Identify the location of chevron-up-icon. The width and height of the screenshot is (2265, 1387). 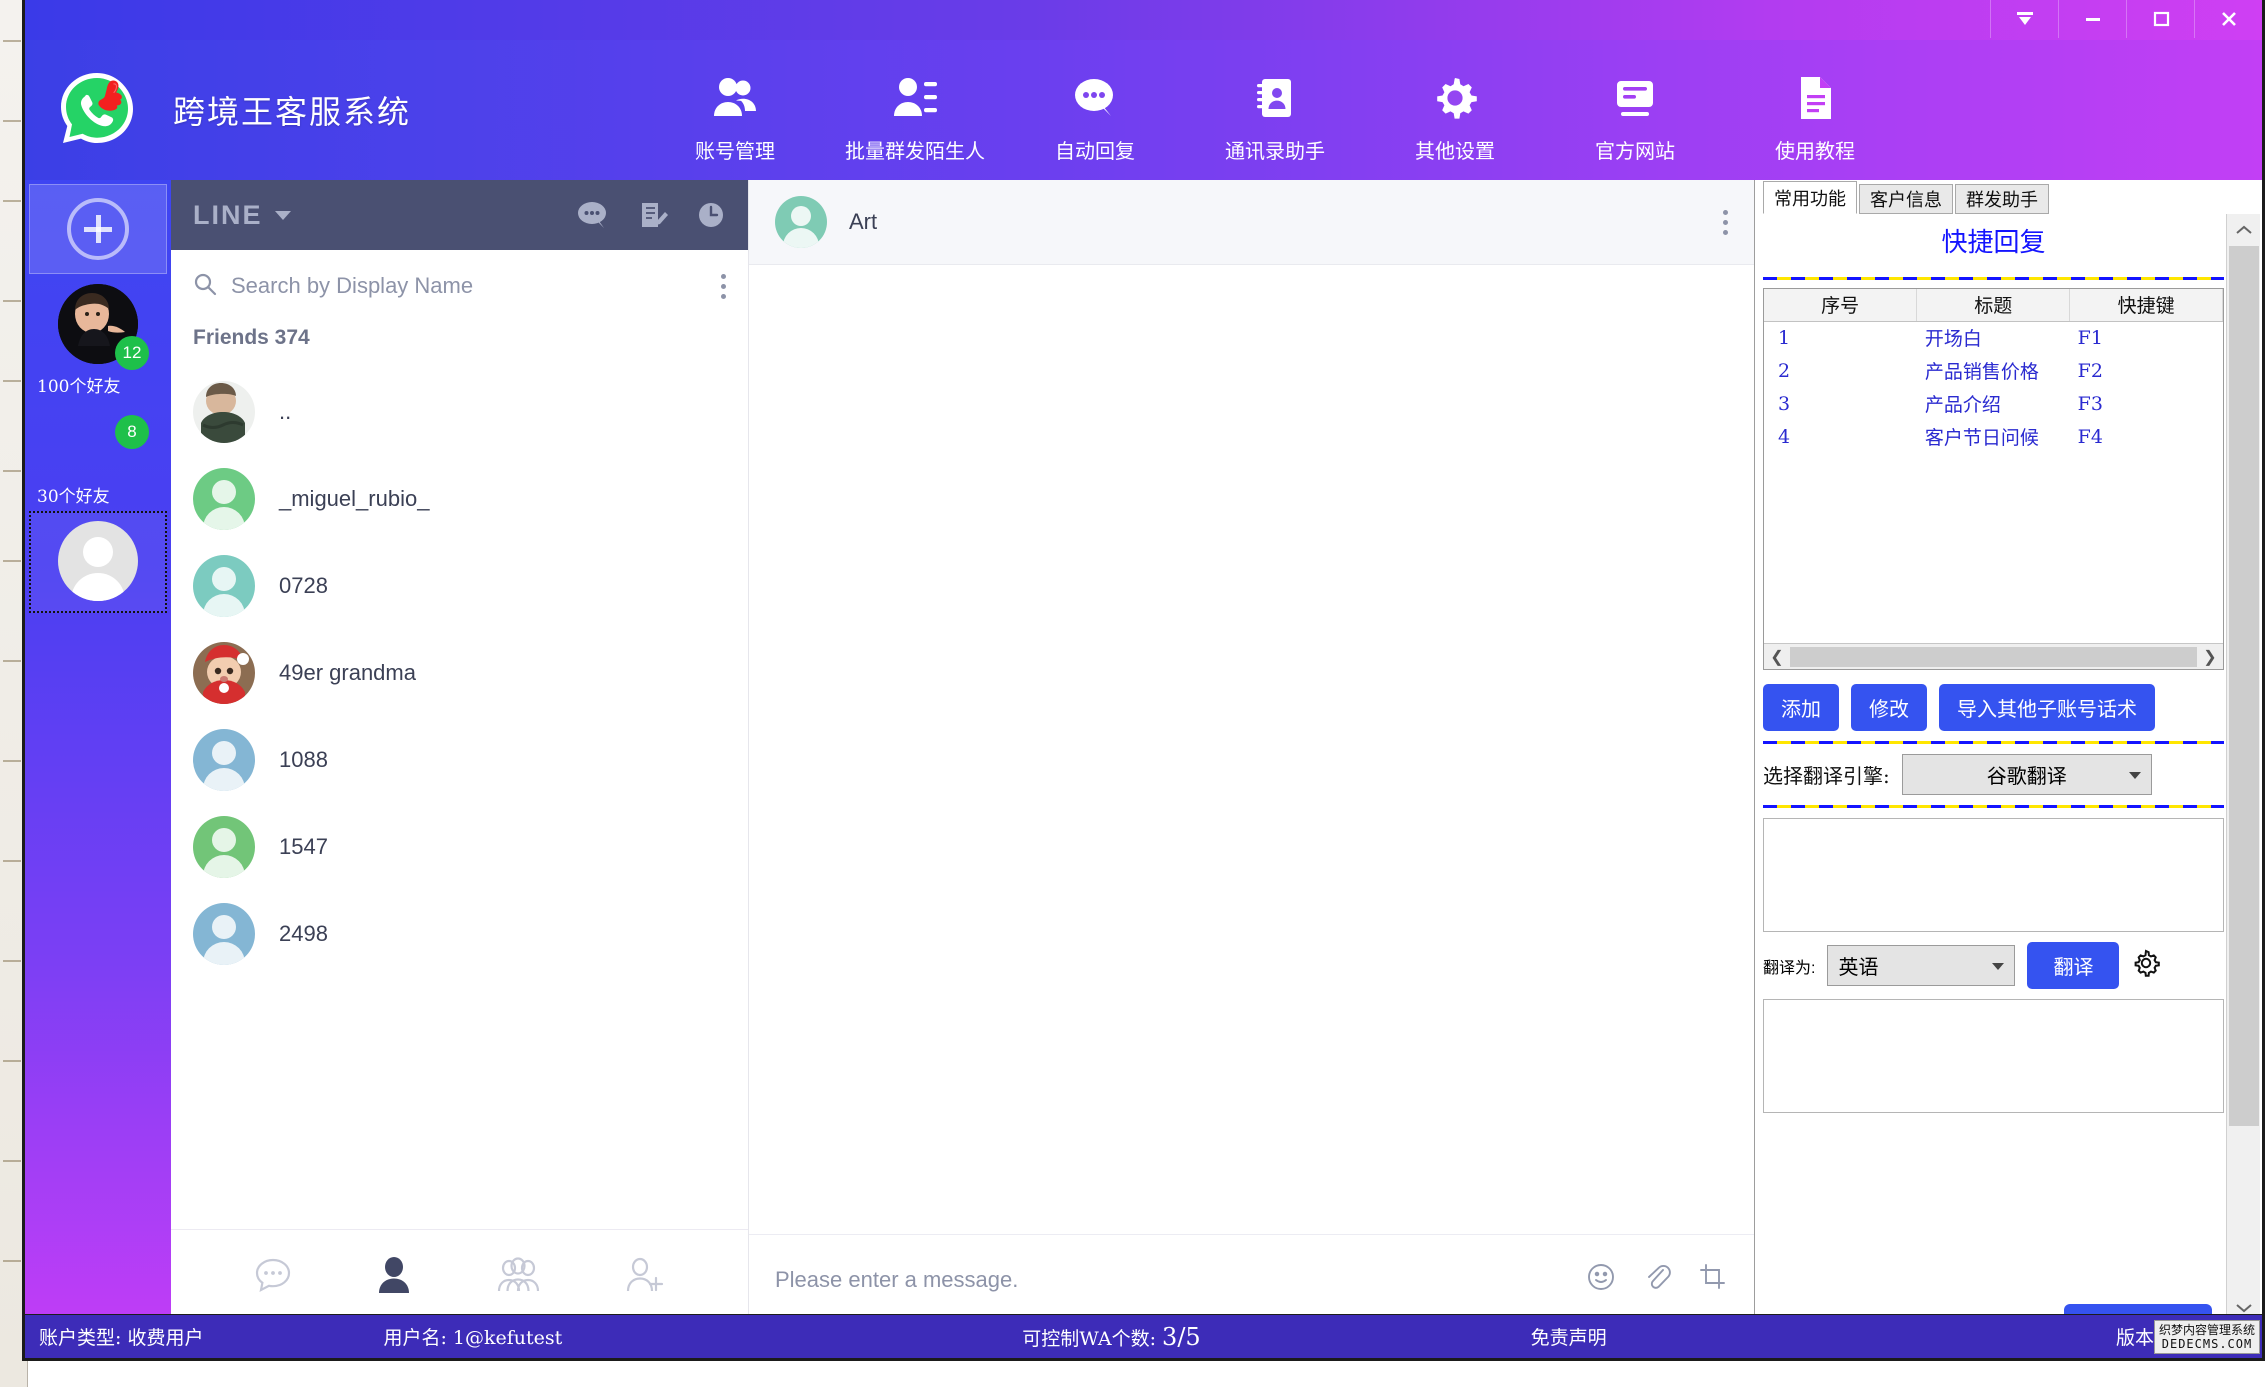
(2244, 230).